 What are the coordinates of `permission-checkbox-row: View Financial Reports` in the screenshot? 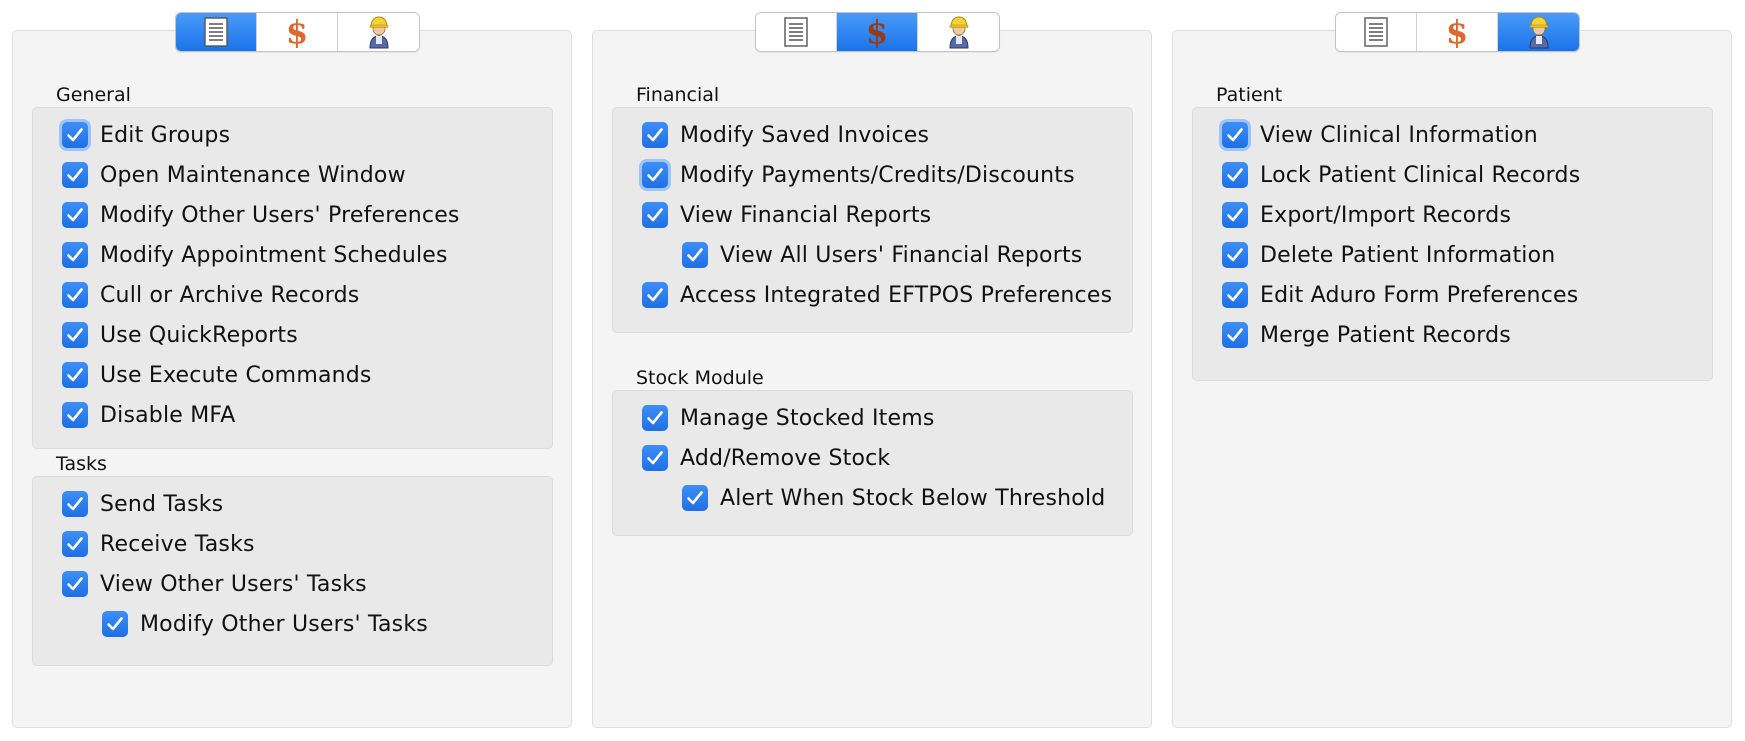 It's located at (786, 215).